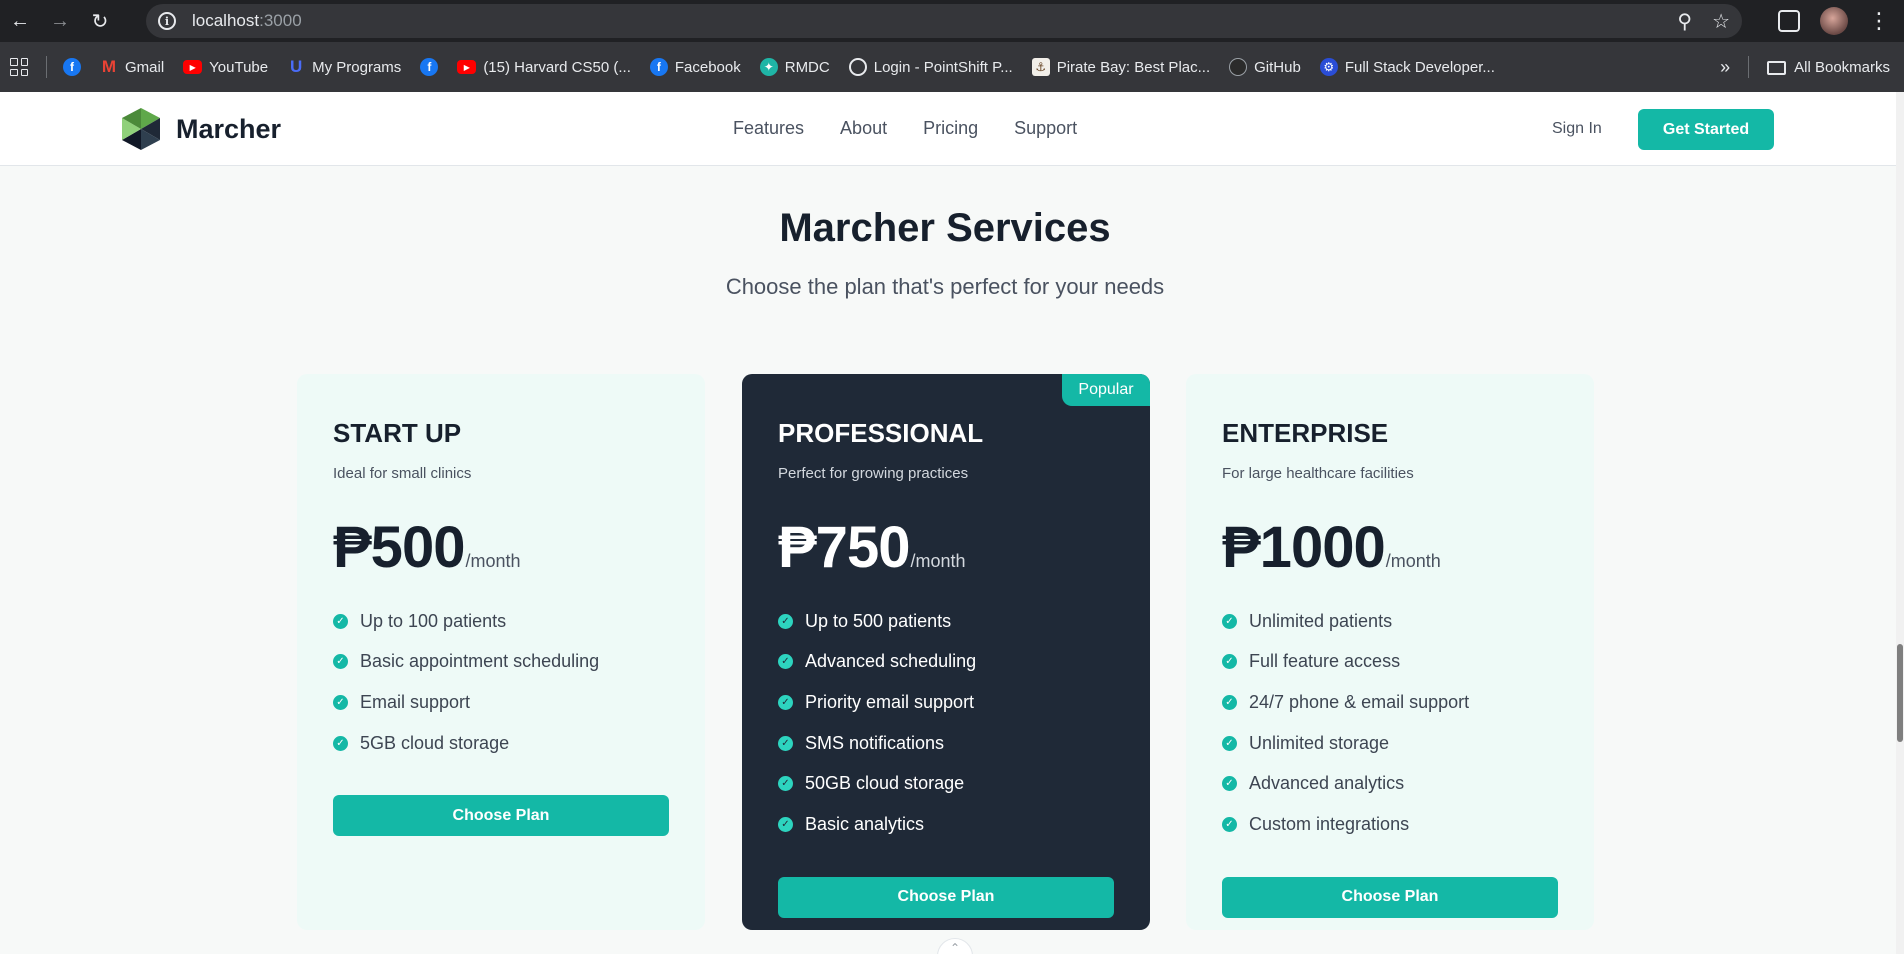  Describe the element at coordinates (881, 433) in the screenshot. I see `plan-name: PROFESSIONAL` at that location.